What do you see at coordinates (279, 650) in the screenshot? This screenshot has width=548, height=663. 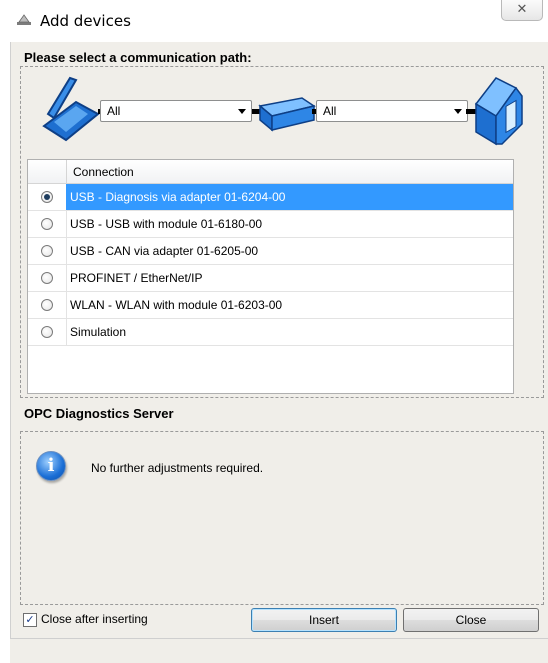 I see `status-bar` at bounding box center [279, 650].